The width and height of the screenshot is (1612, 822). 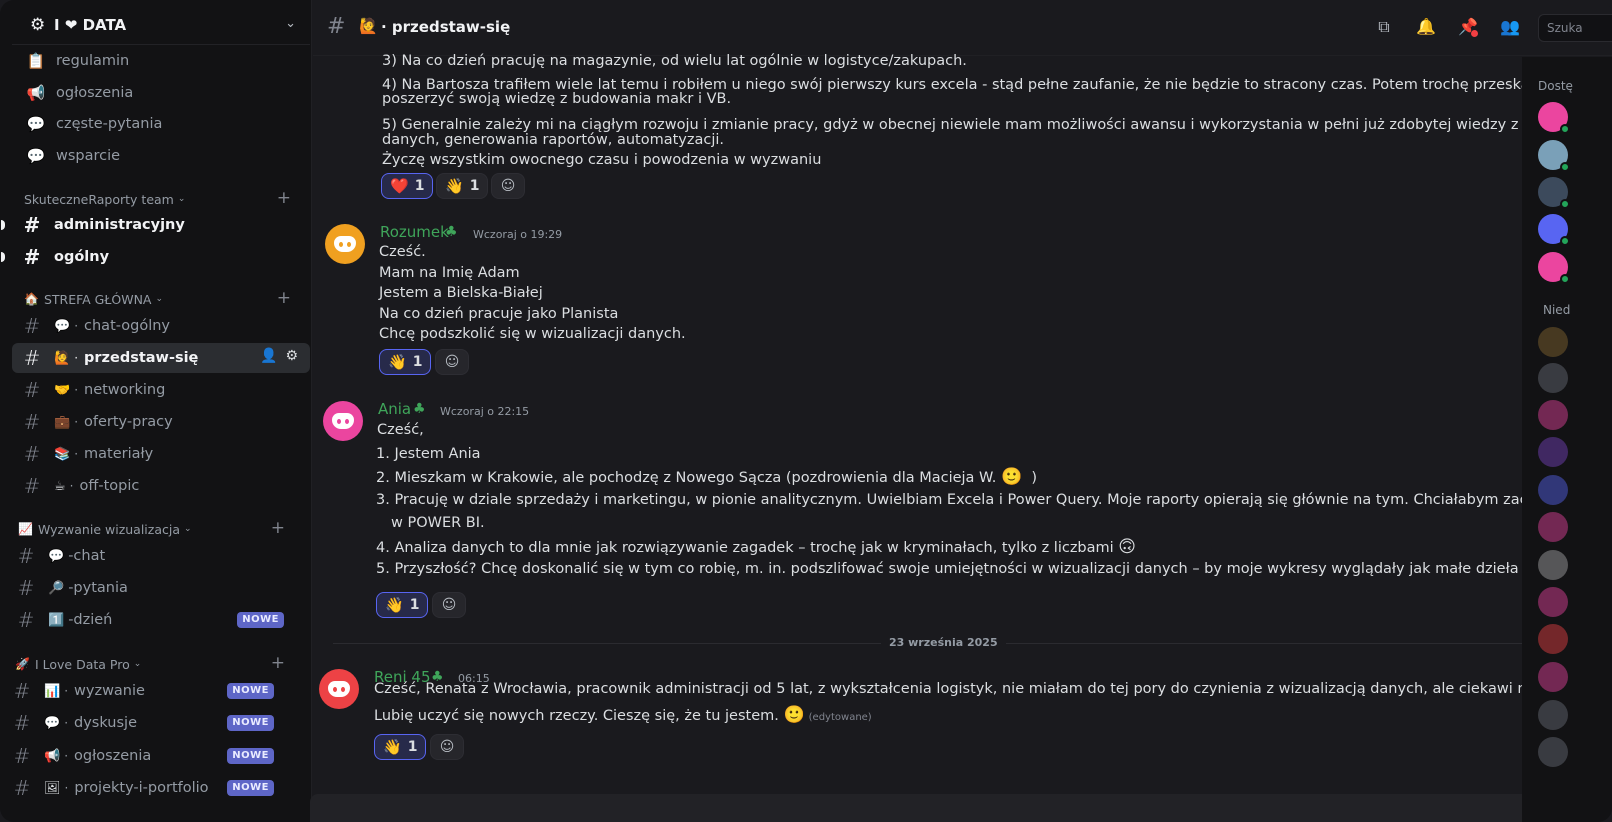 What do you see at coordinates (155, 257) in the screenshot?
I see `channel-ogolny: # ogólny` at bounding box center [155, 257].